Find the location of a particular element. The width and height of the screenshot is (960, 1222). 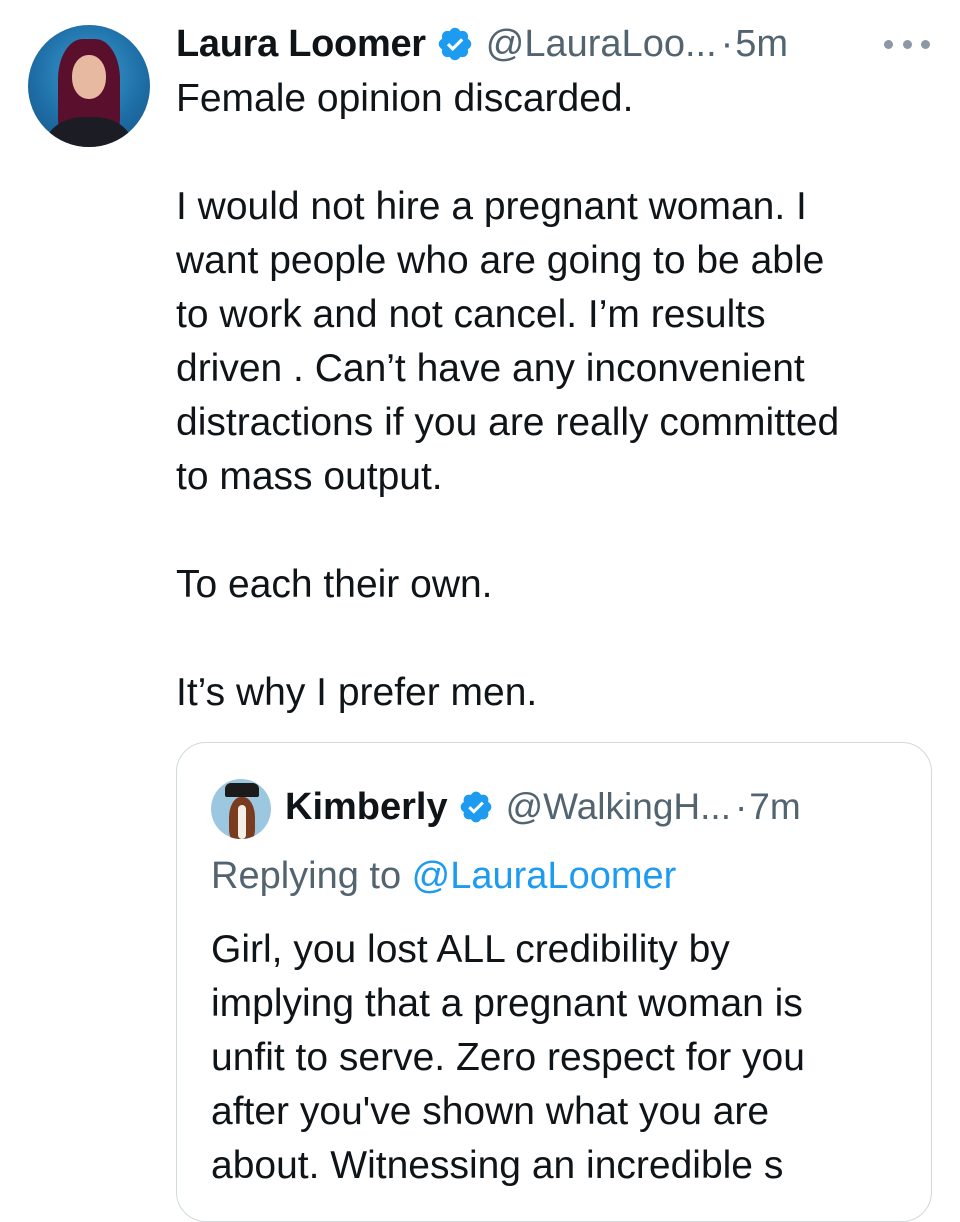

replying-to-mention-link: @LauraLoomer is located at coordinates (544, 876).